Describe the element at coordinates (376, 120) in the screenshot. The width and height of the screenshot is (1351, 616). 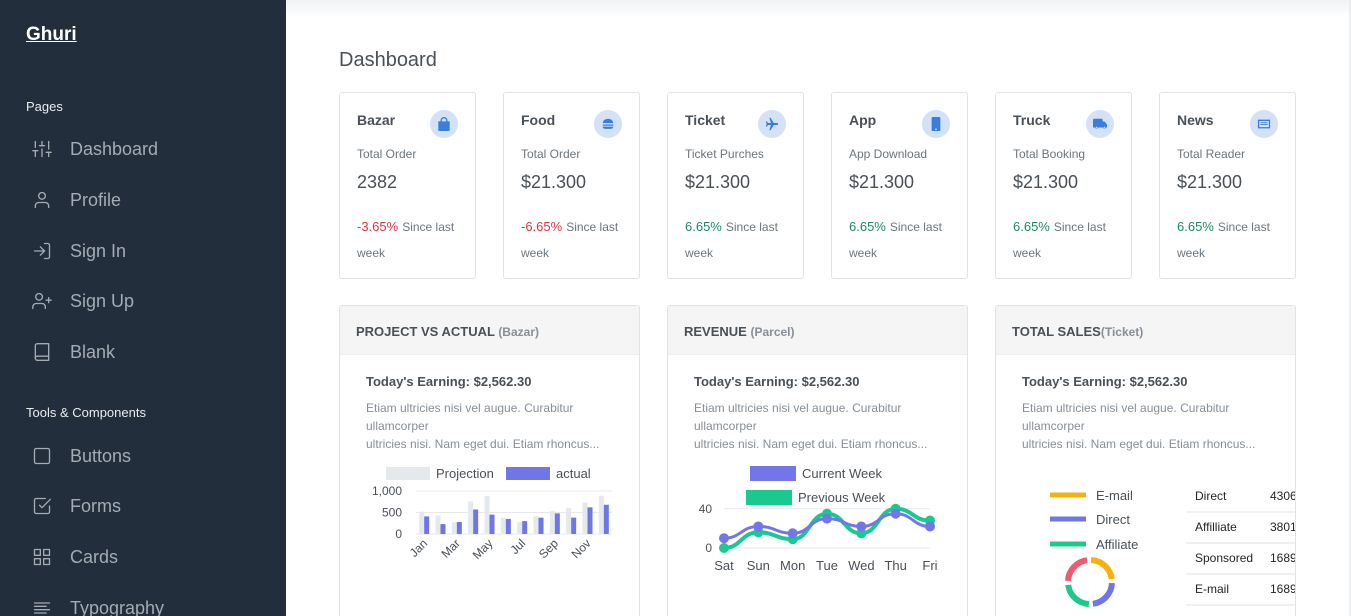
I see `stat-name: Bazar` at that location.